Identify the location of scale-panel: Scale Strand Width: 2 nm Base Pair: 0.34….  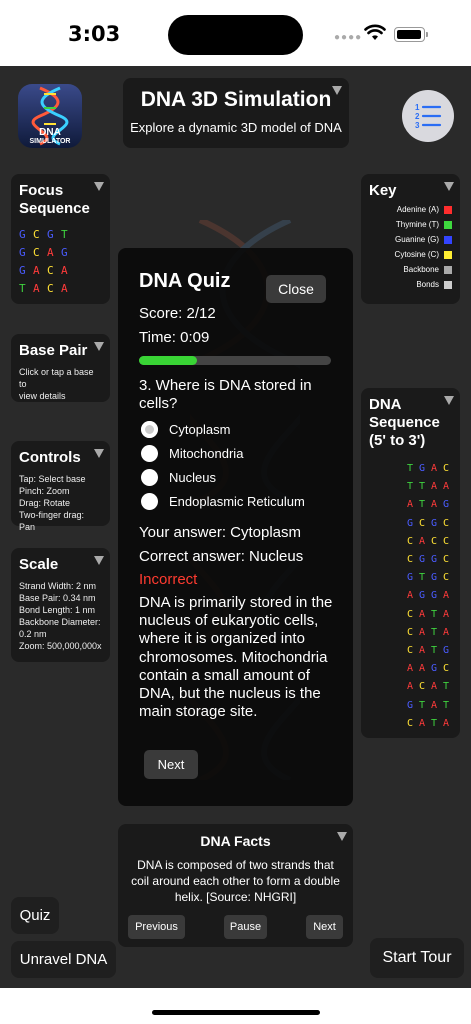
(60, 605).